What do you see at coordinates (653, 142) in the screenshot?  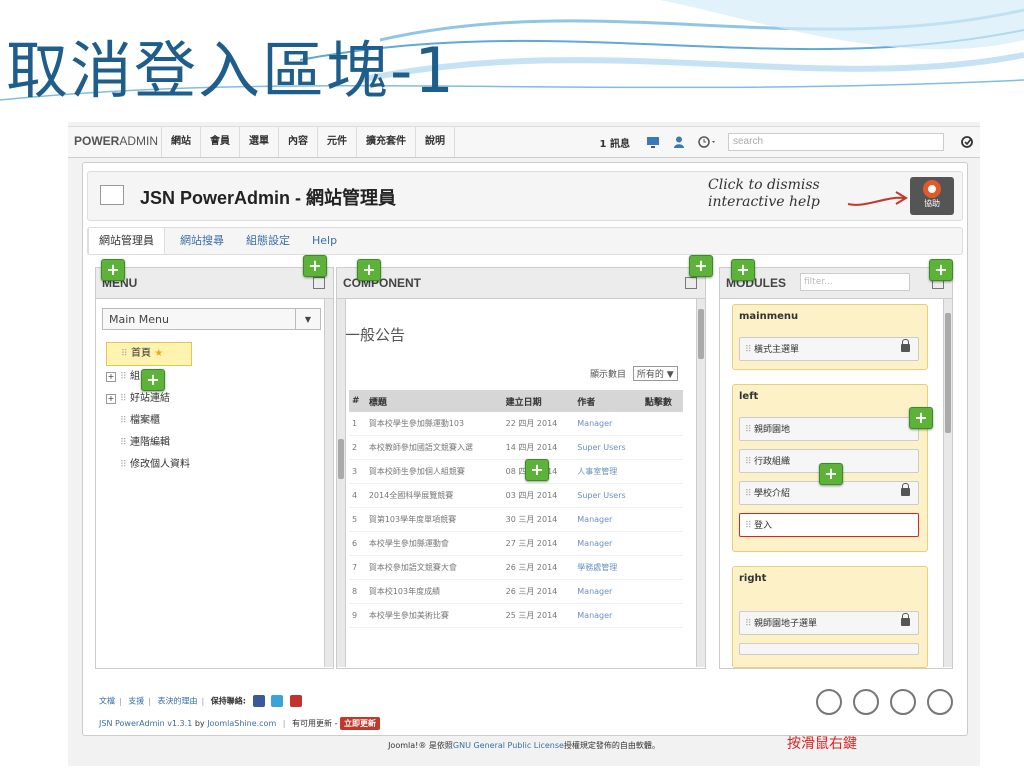 I see `monitor-icon` at bounding box center [653, 142].